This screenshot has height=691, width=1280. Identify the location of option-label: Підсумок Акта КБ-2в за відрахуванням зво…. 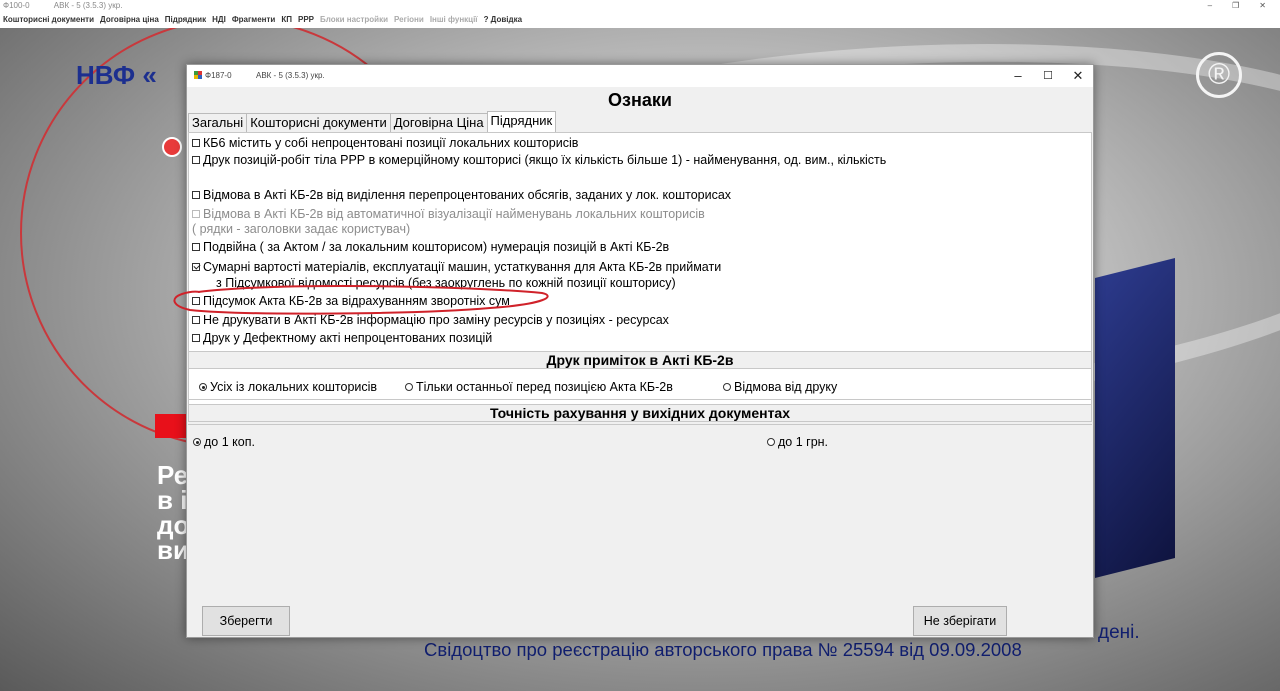
(356, 301).